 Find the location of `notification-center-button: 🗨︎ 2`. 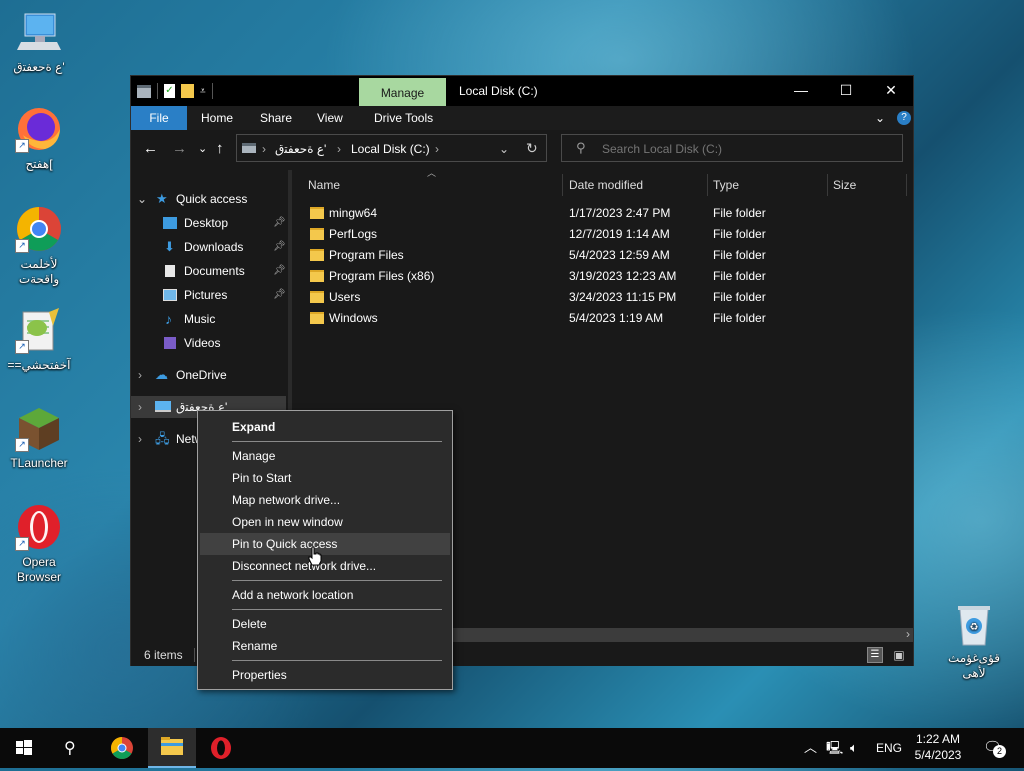

notification-center-button: 🗨︎ 2 is located at coordinates (994, 748).